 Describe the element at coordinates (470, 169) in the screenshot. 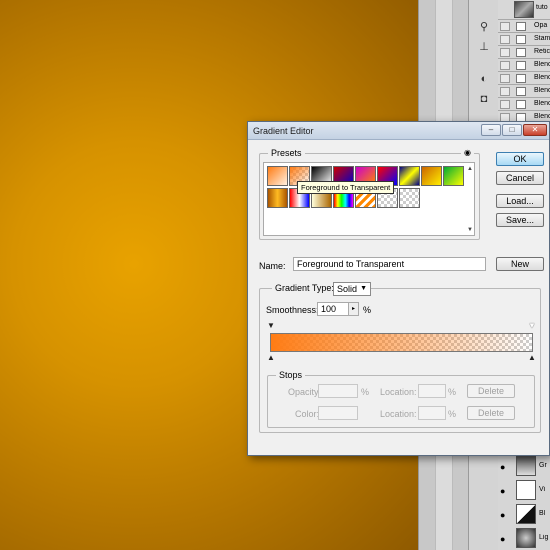

I see `scroll-up-icon: ▲` at that location.